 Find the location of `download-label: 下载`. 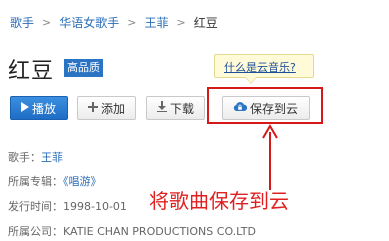

download-label: 下载 is located at coordinates (182, 108).